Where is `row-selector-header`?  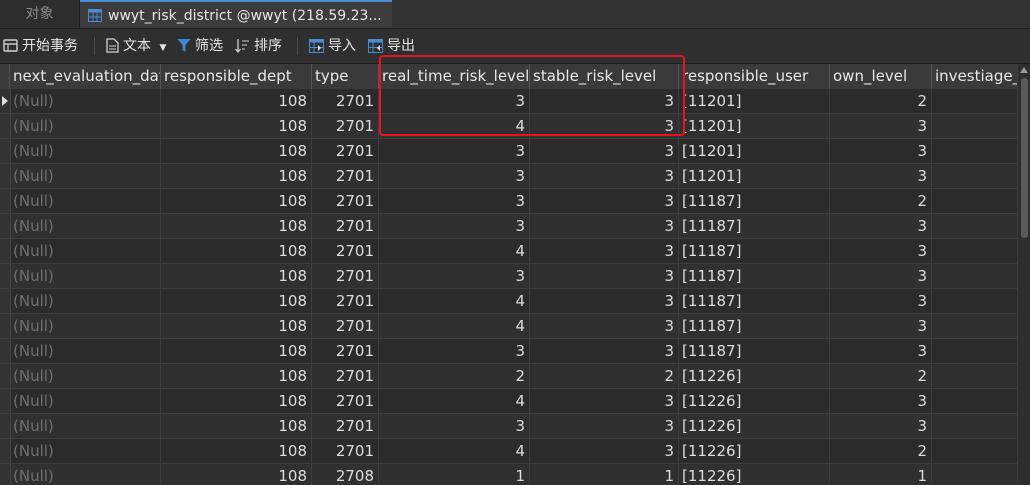
row-selector-header is located at coordinates (5, 76).